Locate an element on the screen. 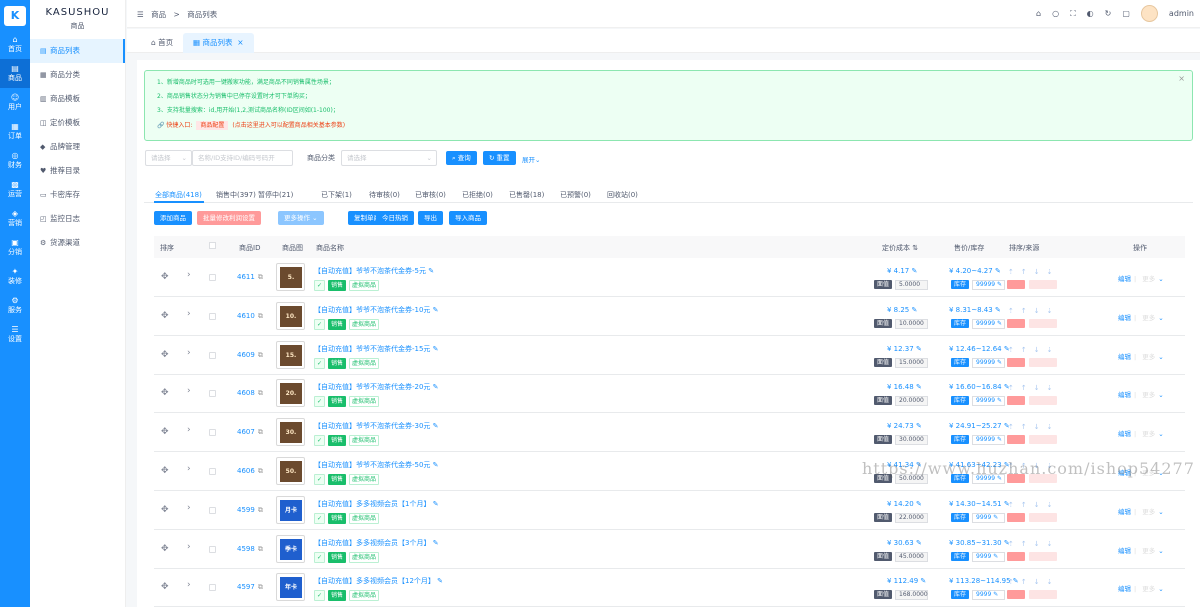 This screenshot has height=607, width=1200. lock-icon: ▢ is located at coordinates (1126, 13).